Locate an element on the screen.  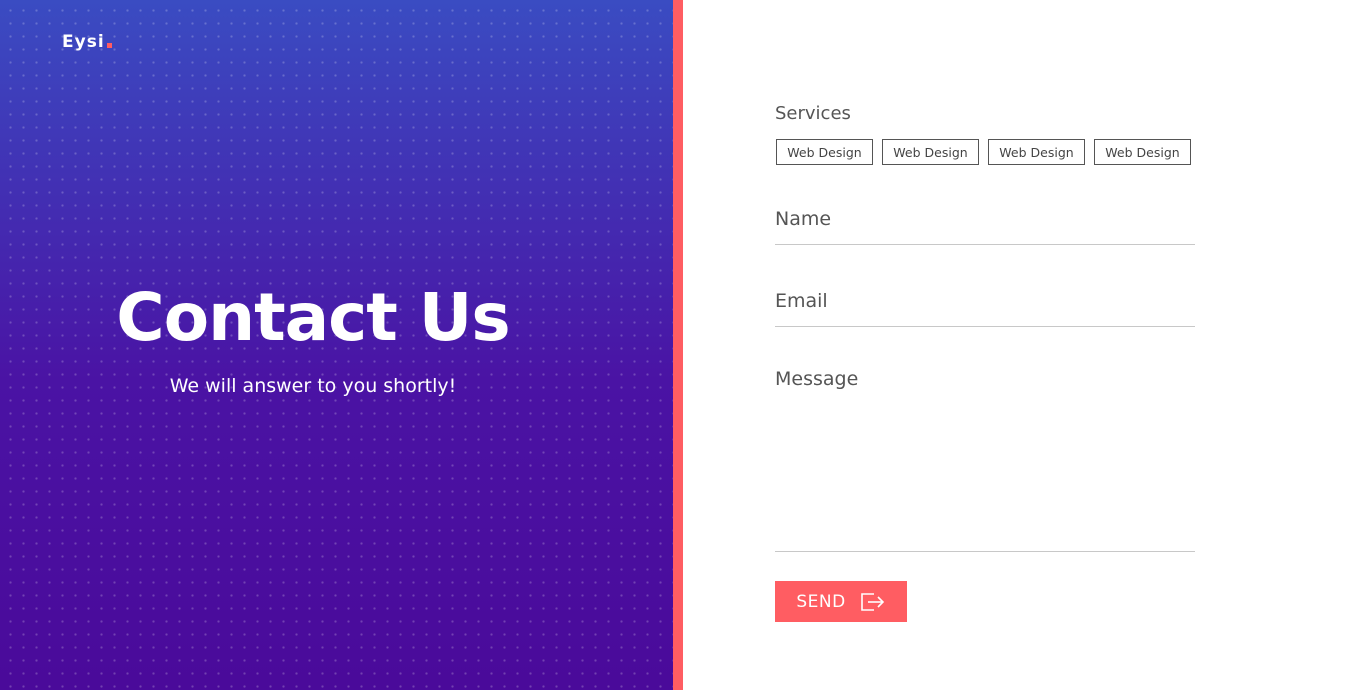
name-field: Name is located at coordinates (985, 226).